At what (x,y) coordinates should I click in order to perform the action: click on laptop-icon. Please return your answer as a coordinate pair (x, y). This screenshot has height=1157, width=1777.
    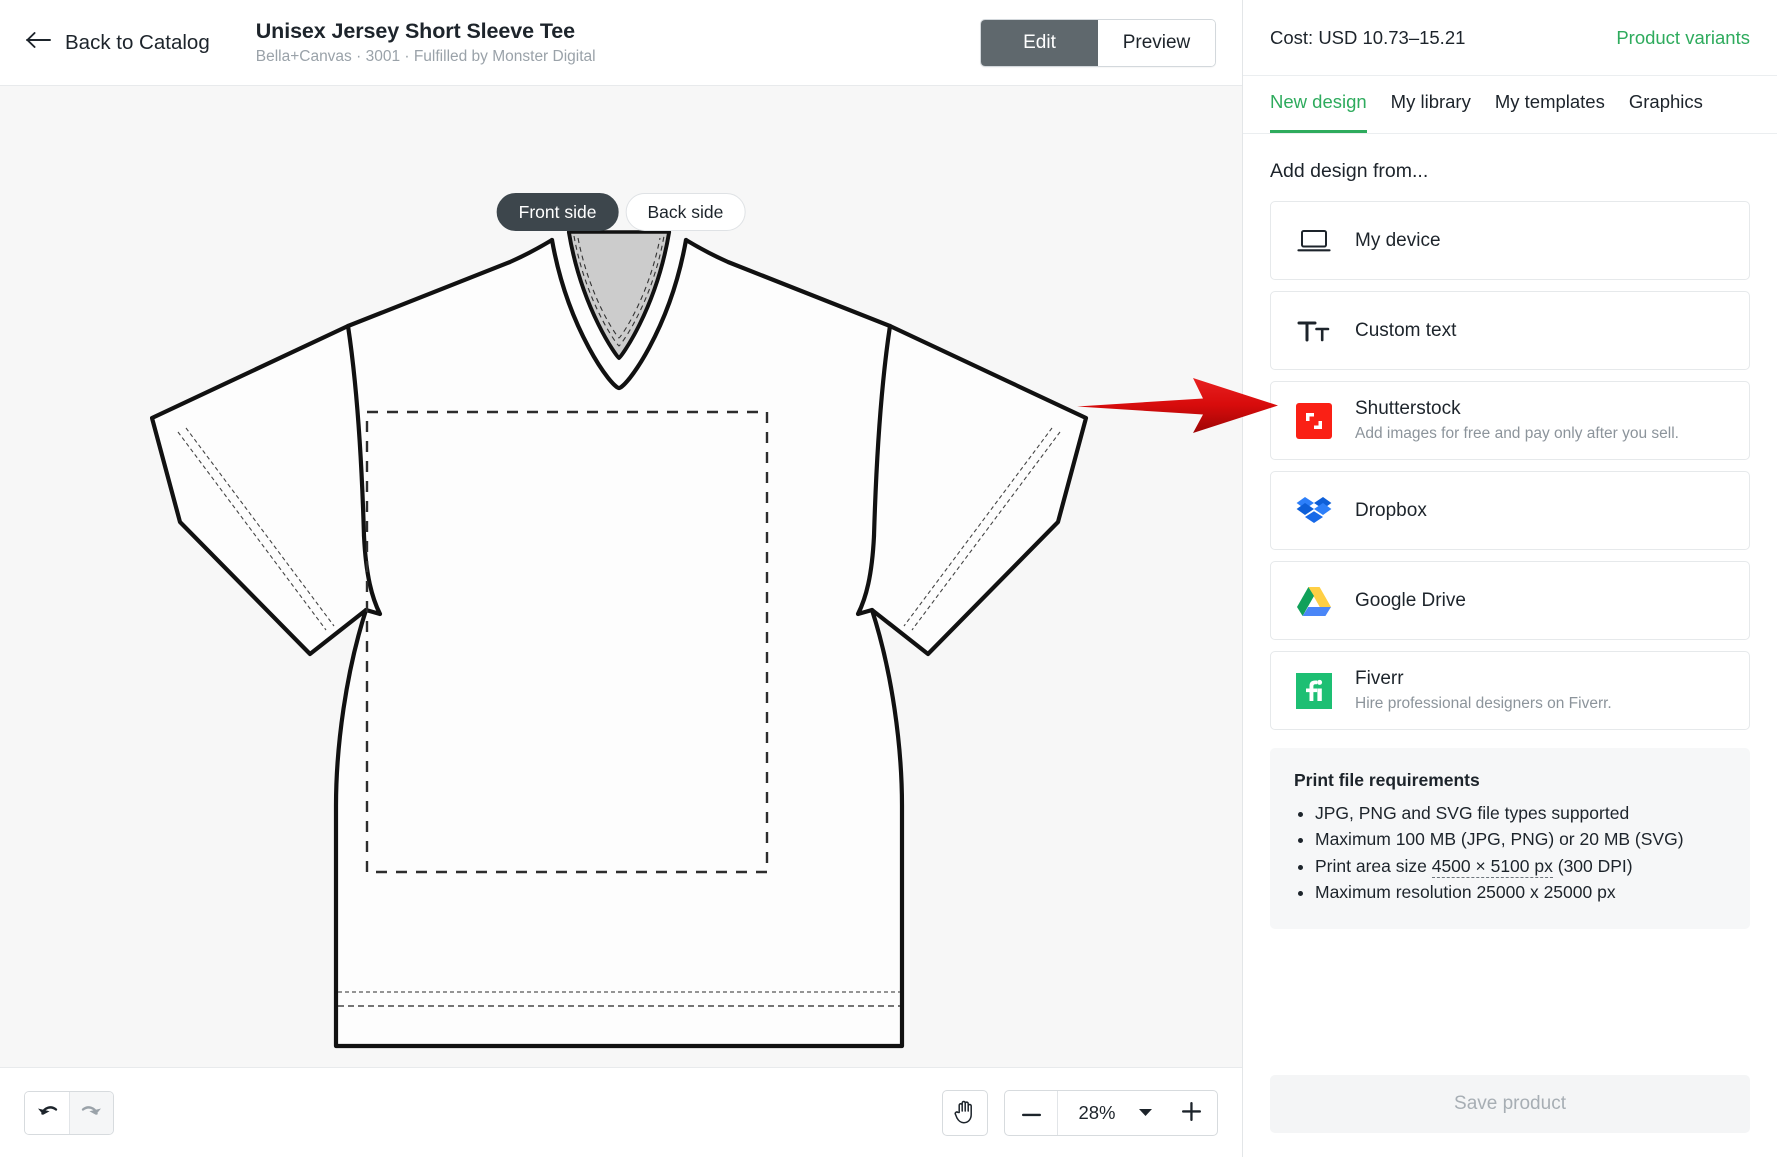
    Looking at the image, I should click on (1314, 241).